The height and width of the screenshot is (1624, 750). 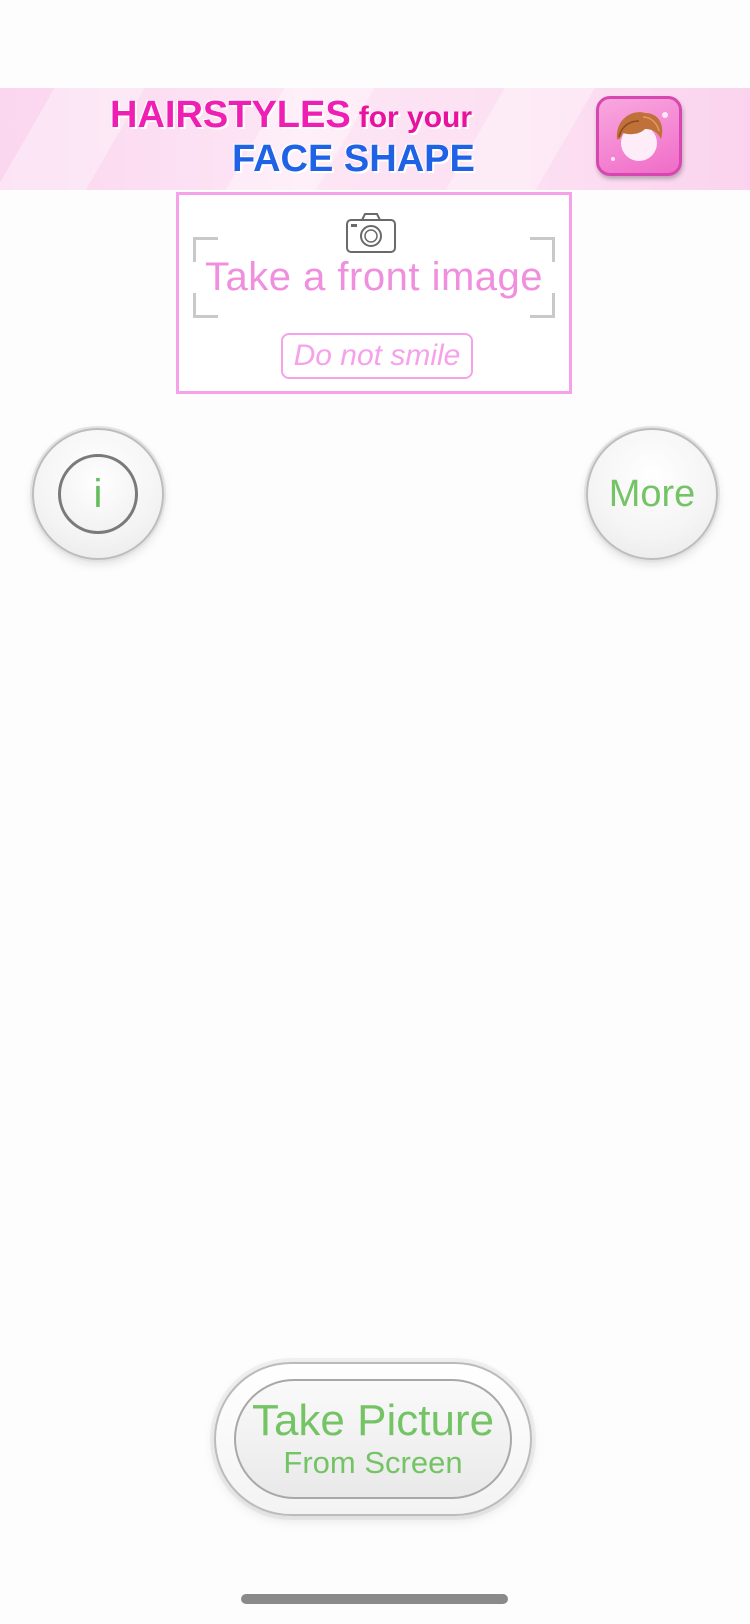 I want to click on ad-banner: HAIRSTYLES for your FACE SHAPE, so click(x=375, y=139).